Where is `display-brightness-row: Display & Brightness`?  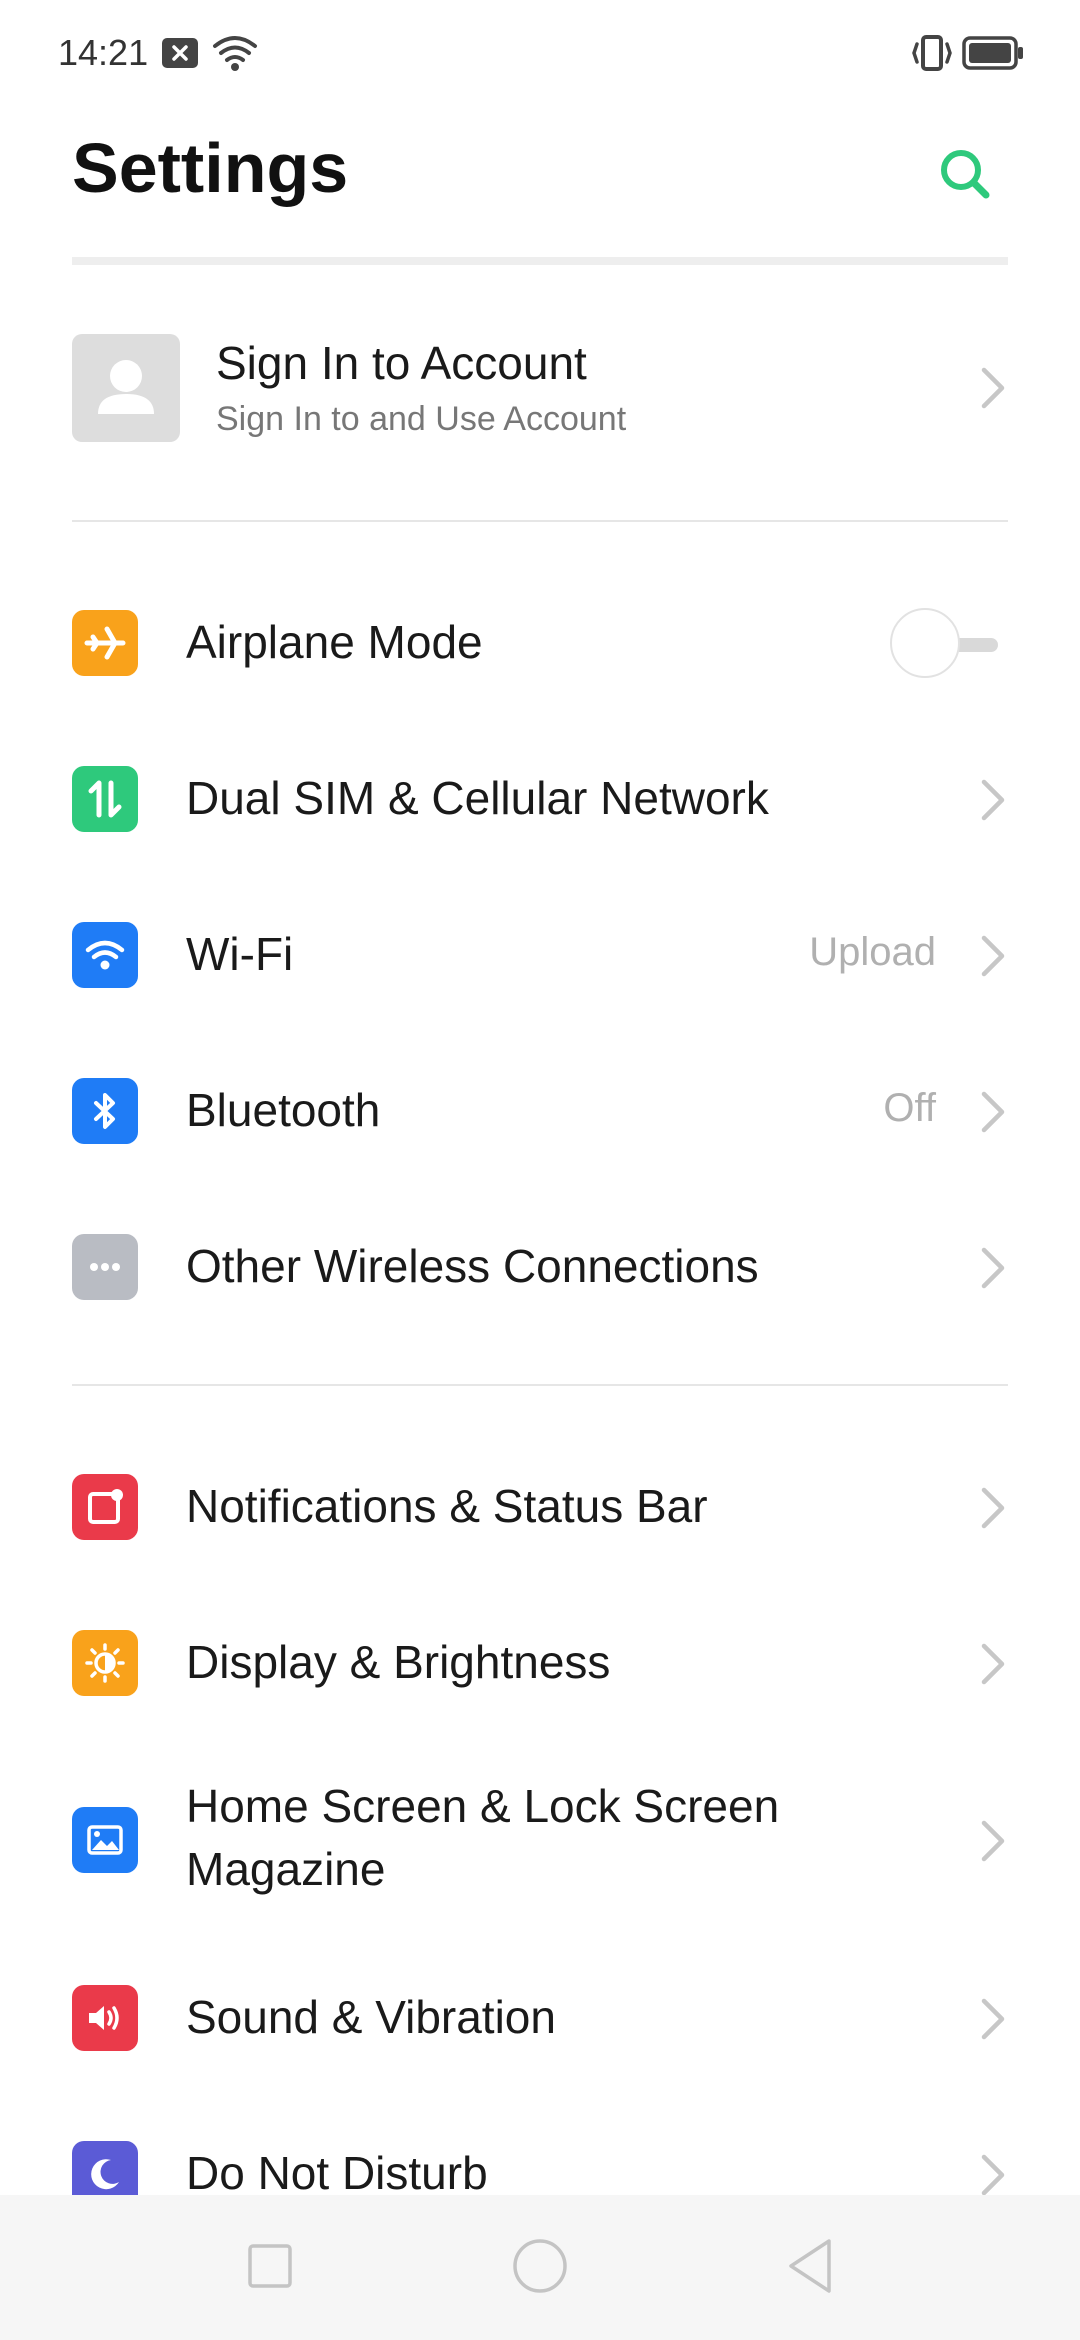 display-brightness-row: Display & Brightness is located at coordinates (540, 1663).